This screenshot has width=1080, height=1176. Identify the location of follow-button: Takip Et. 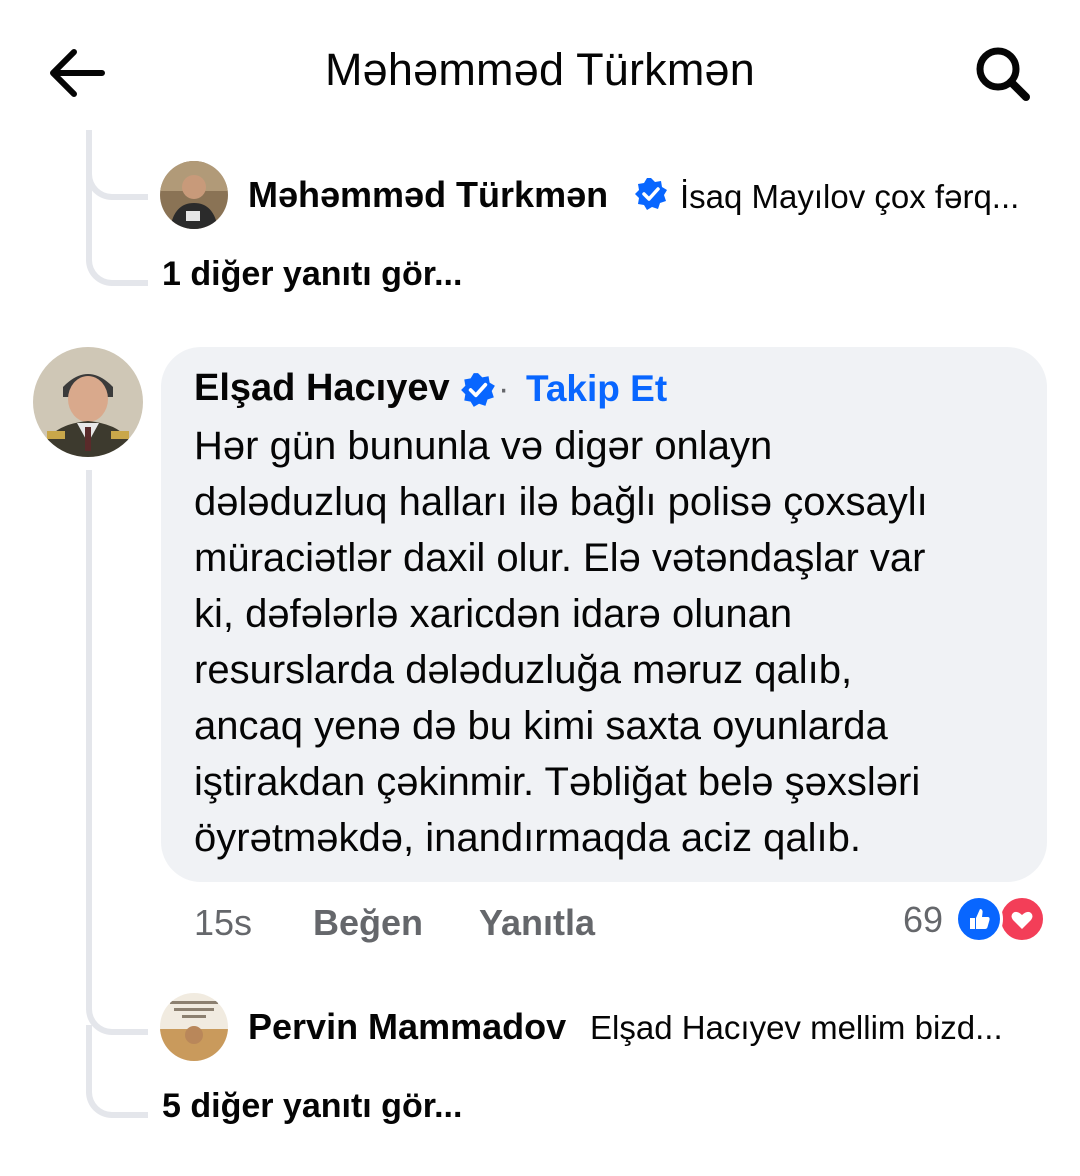
(596, 389).